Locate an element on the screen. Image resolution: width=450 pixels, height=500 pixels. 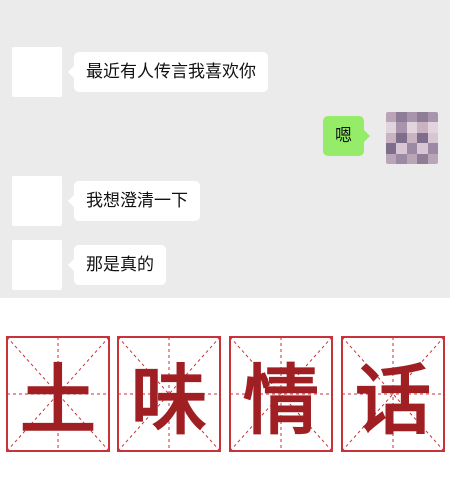
title-char-3: 情 is located at coordinates (281, 400).